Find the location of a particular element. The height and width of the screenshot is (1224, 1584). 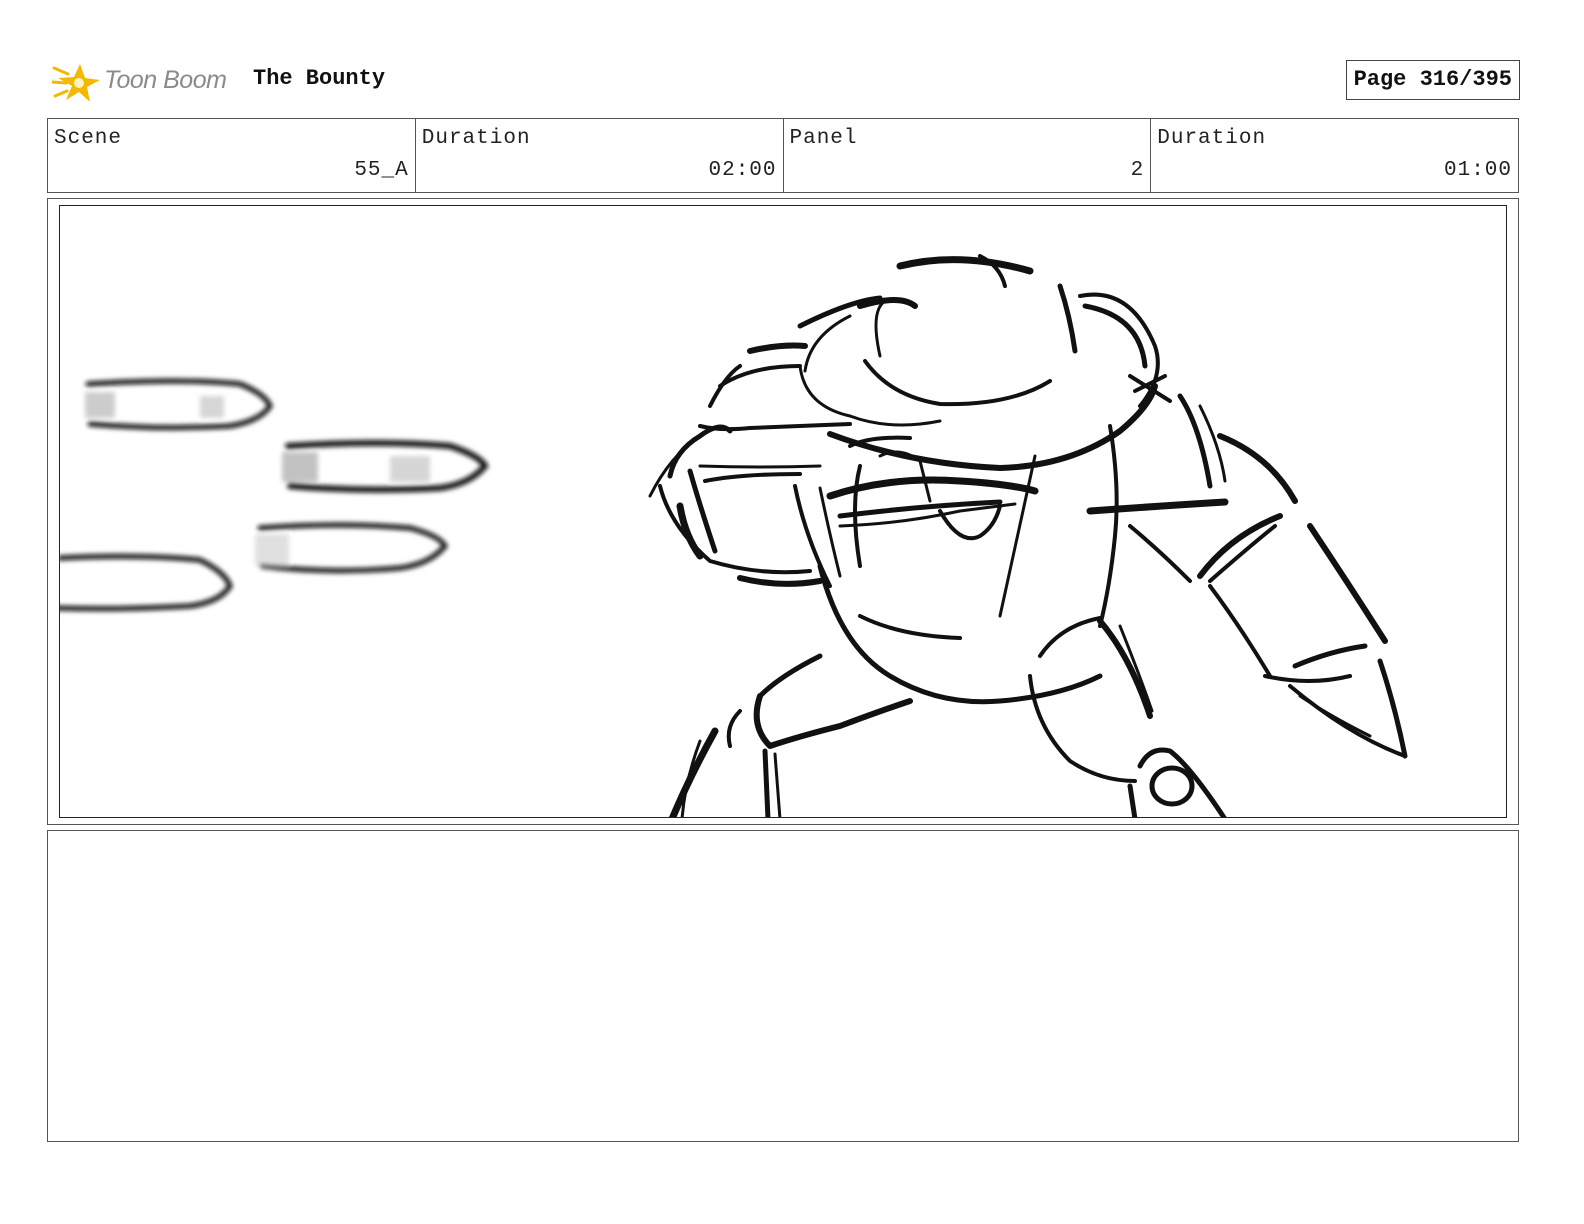

page-number: Page 316/395 is located at coordinates (1432, 80).